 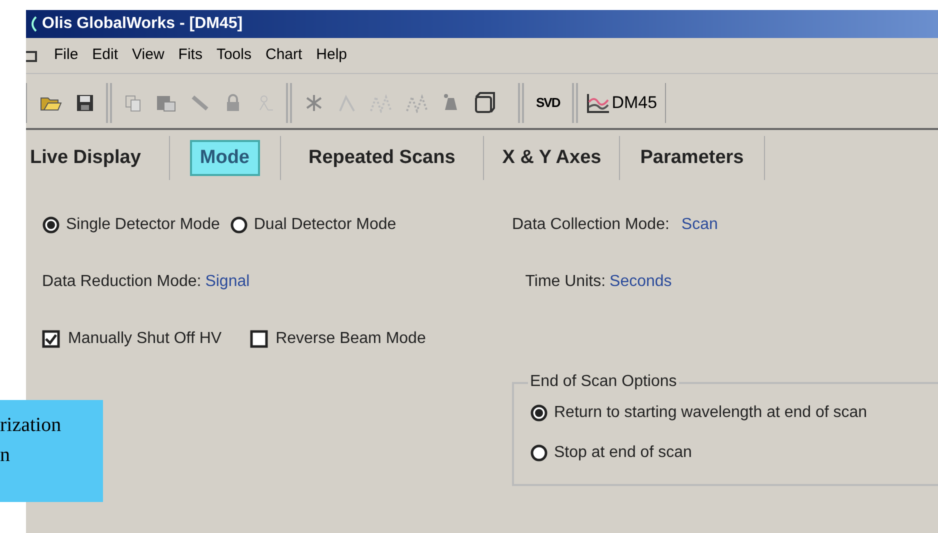 I want to click on dm45-button: DM45, so click(x=622, y=103).